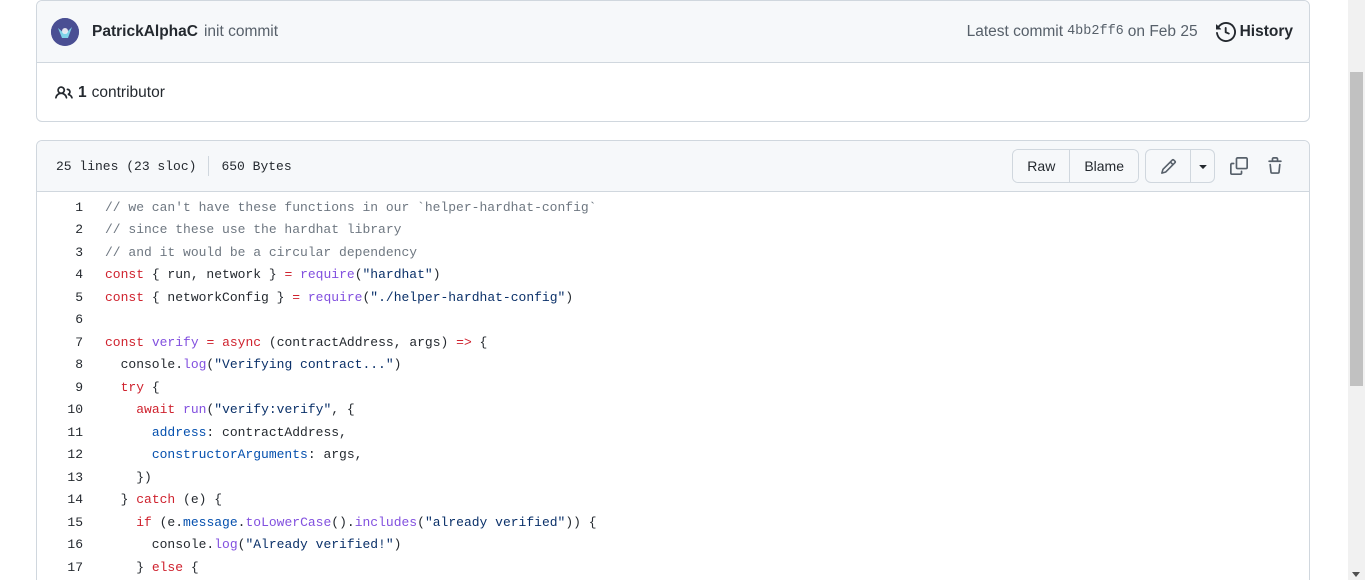 Image resolution: width=1365 pixels, height=580 pixels. I want to click on latest-commit-label: Latest commit, so click(1015, 31).